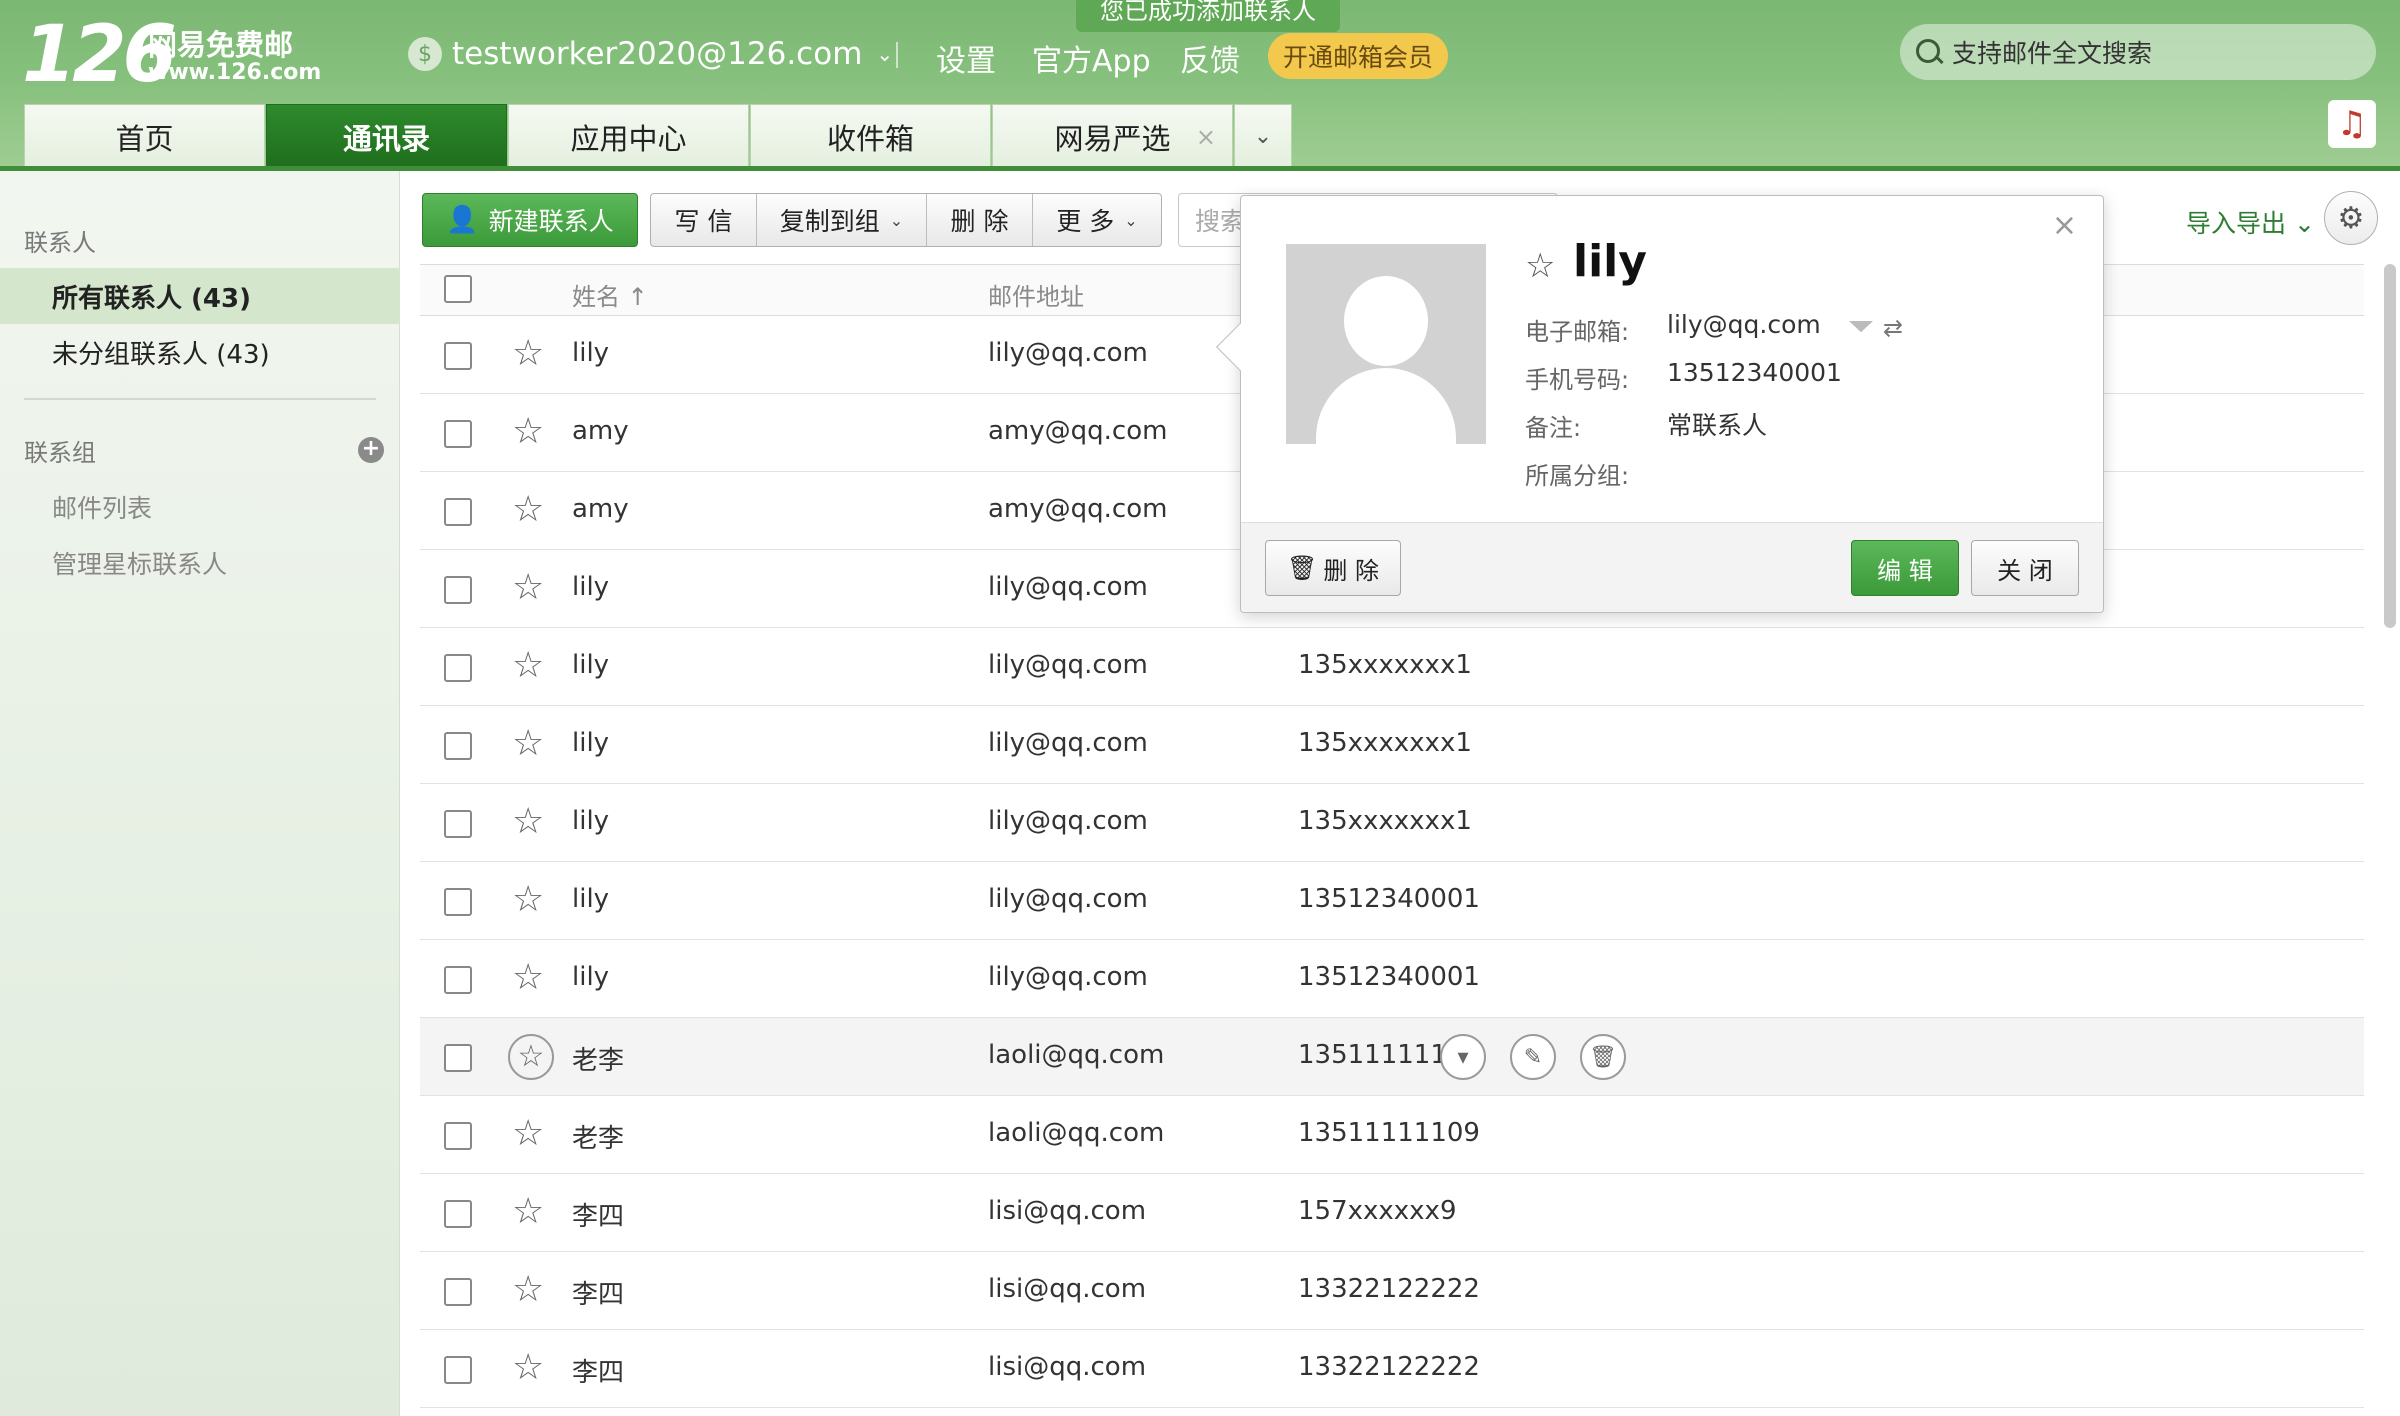 Image resolution: width=2400 pixels, height=1416 pixels. What do you see at coordinates (2025, 568) in the screenshot?
I see `close-popup-button: 关 闭` at bounding box center [2025, 568].